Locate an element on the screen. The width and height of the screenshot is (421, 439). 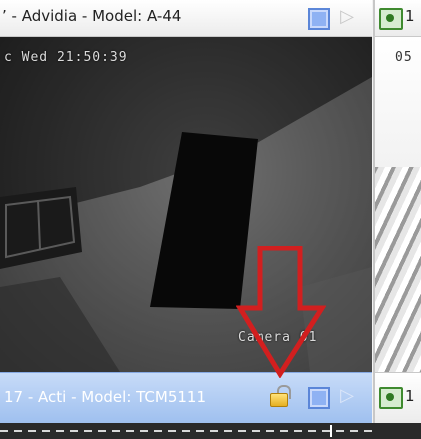
camera-titlebar-bottom-right: 1 is located at coordinates (397, 397).